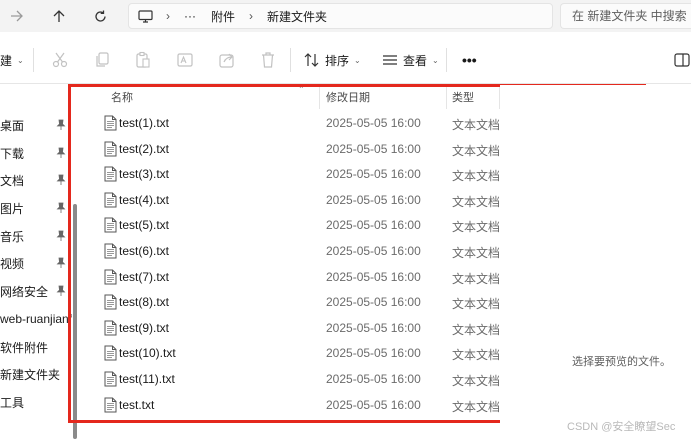  I want to click on file-name: test(10).txt, so click(147, 353).